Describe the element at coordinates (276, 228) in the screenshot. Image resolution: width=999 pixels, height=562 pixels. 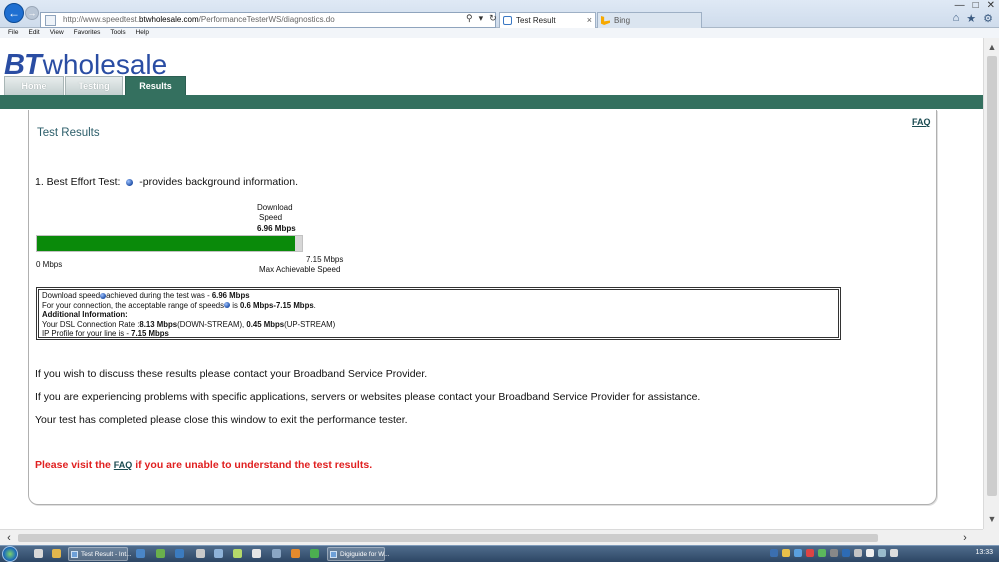
I see `download-speed-value: 6.96 Mbps` at that location.